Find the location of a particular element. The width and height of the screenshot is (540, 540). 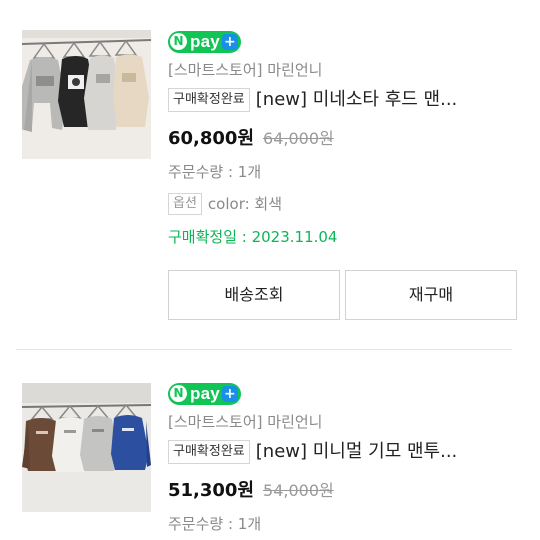

sweatshirts-on-rack-image is located at coordinates (86, 447).